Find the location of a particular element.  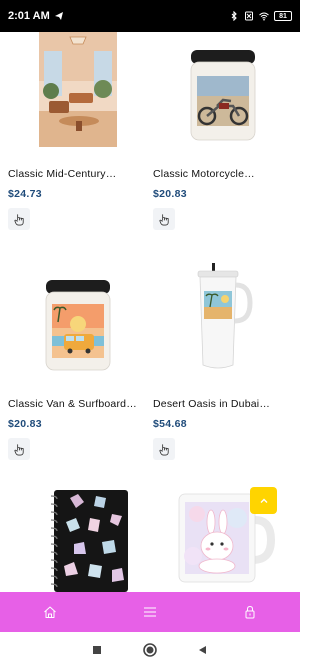

menu-icon is located at coordinates (150, 612).